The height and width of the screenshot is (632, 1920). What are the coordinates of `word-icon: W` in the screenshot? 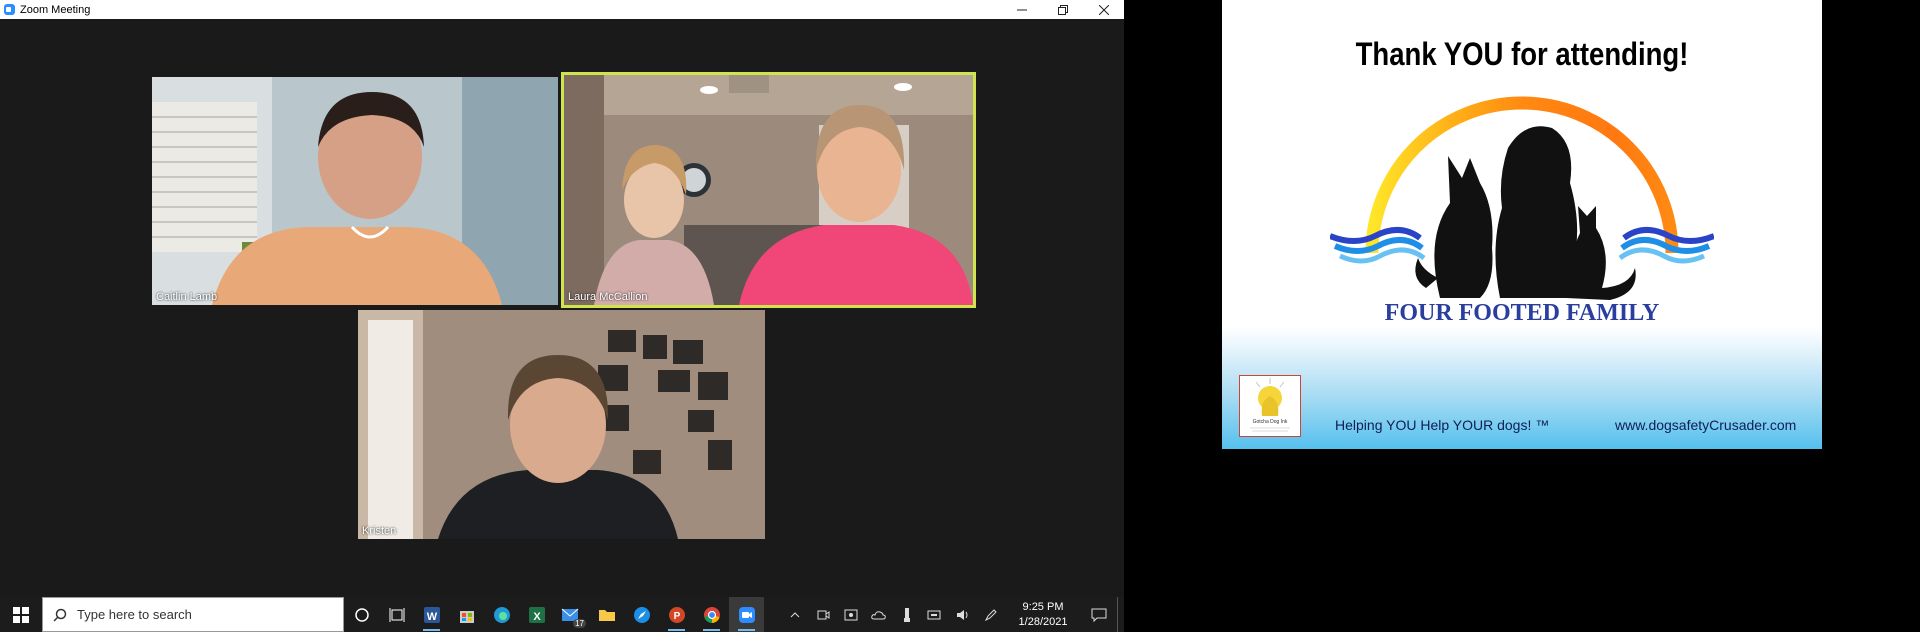 It's located at (431, 614).